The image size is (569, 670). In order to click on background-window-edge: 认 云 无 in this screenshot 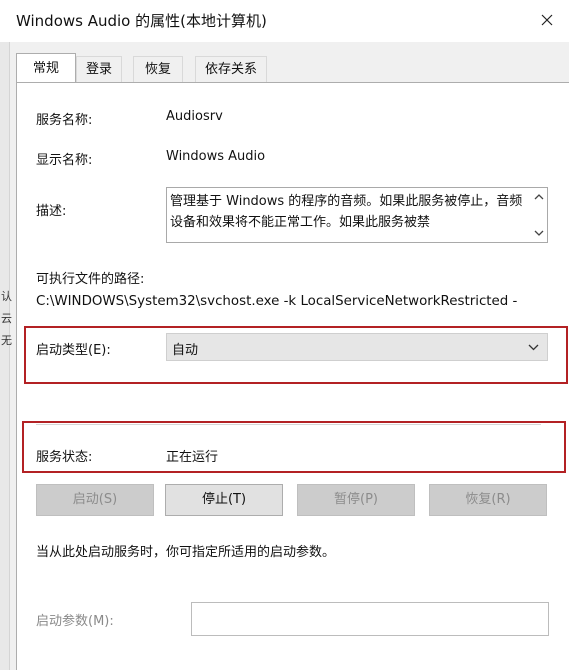, I will do `click(6, 356)`.